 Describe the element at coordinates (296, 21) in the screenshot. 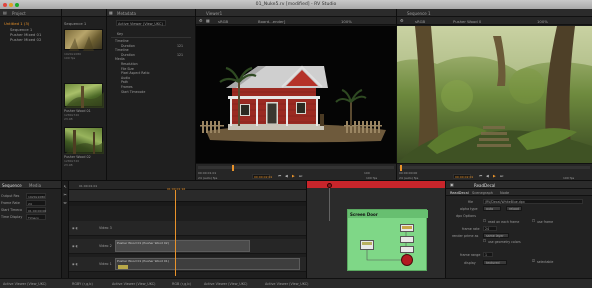

I see `viewer1-toolbar: ⚙ ▦ sRGB Board...ender] 100%` at that location.